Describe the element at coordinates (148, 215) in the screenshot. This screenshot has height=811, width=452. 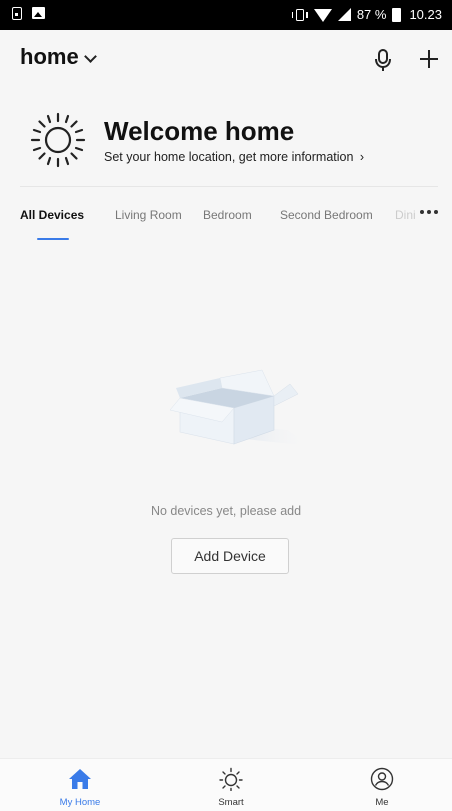
I see `tab-living-room: Living Room` at that location.